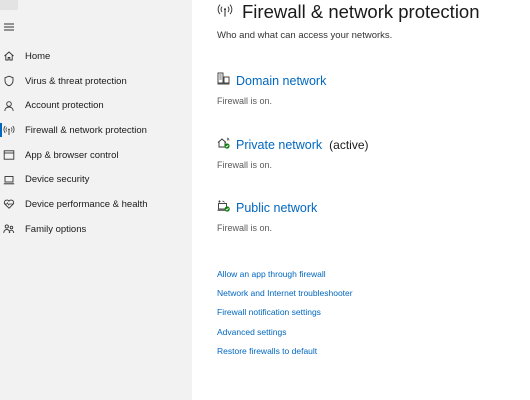 This screenshot has height=400, width=530. Describe the element at coordinates (9, 56) in the screenshot. I see `home-icon` at that location.